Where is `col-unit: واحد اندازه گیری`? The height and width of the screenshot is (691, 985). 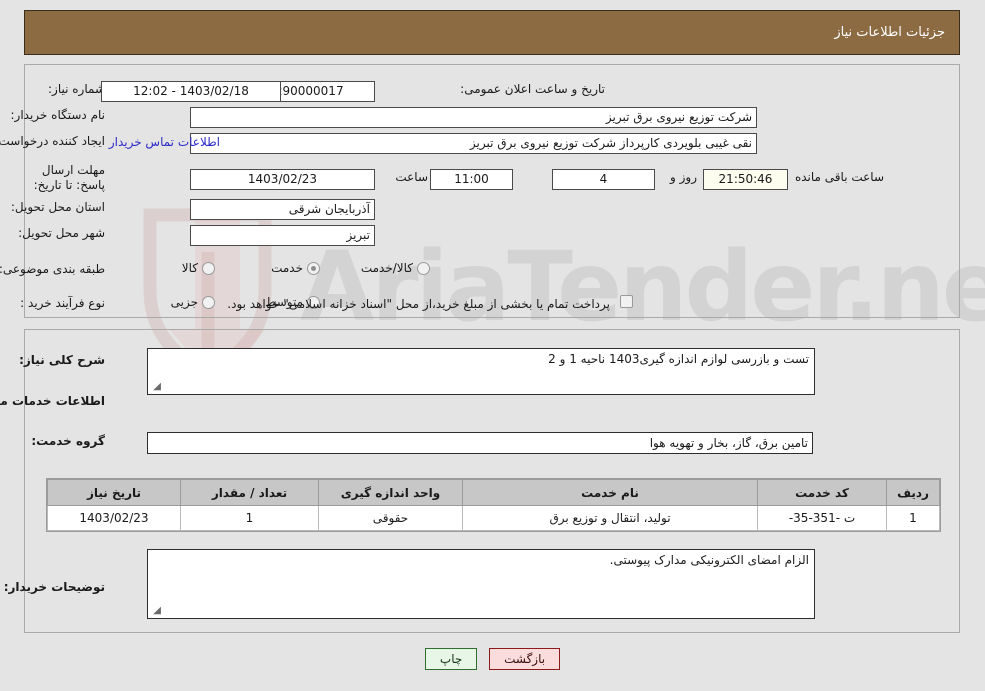 col-unit: واحد اندازه گیری is located at coordinates (390, 492).